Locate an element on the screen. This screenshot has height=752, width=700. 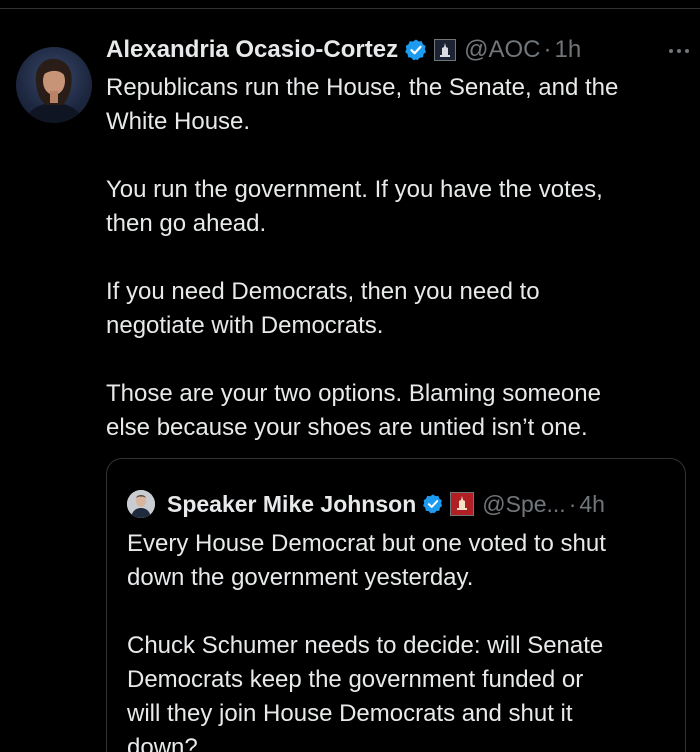
quoted-tweet-timestamp: 4h is located at coordinates (592, 504).